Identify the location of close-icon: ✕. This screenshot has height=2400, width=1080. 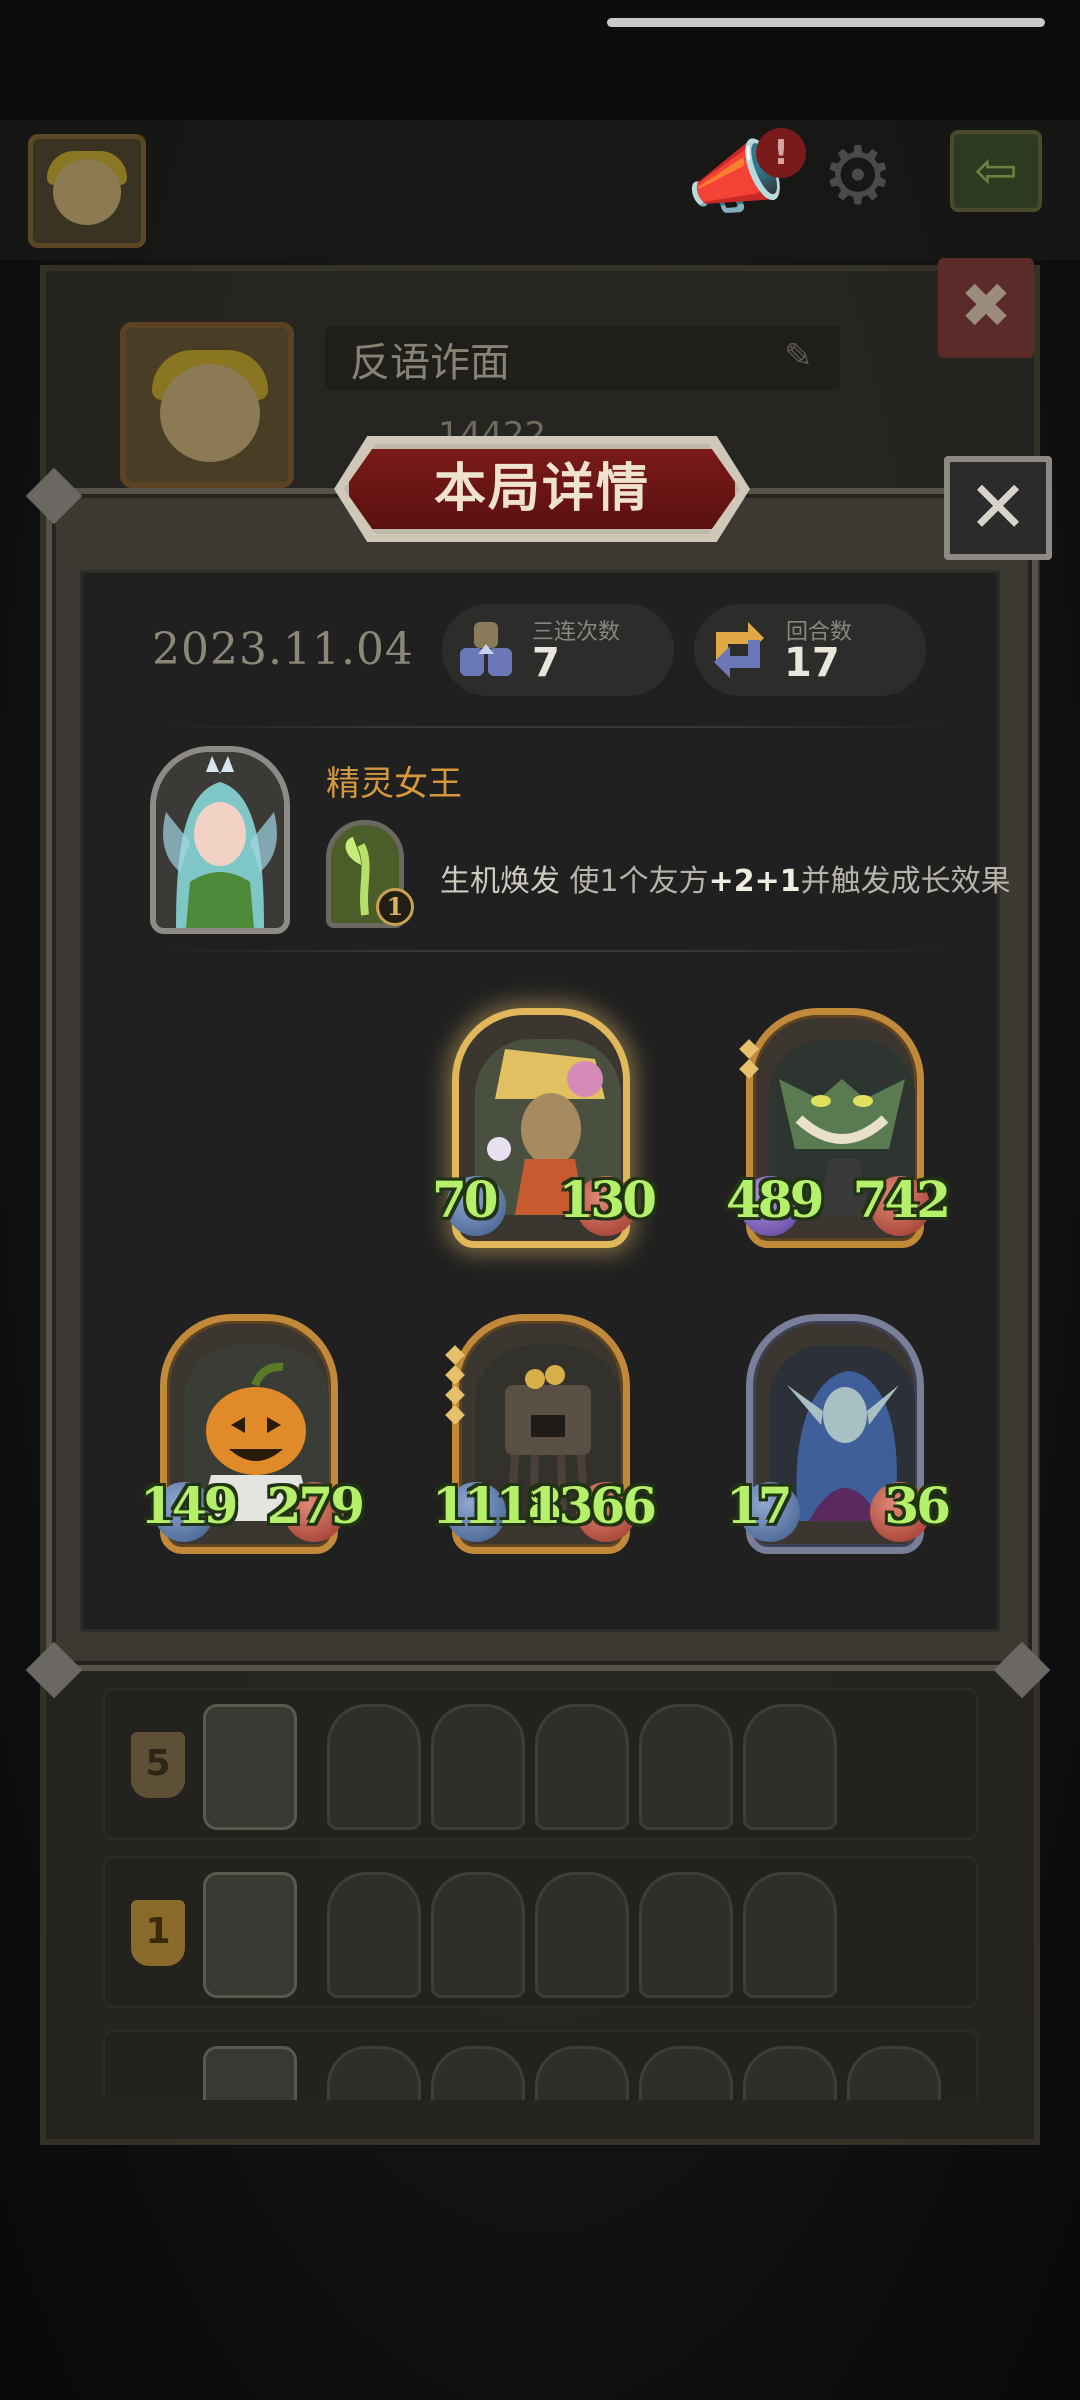
(998, 507).